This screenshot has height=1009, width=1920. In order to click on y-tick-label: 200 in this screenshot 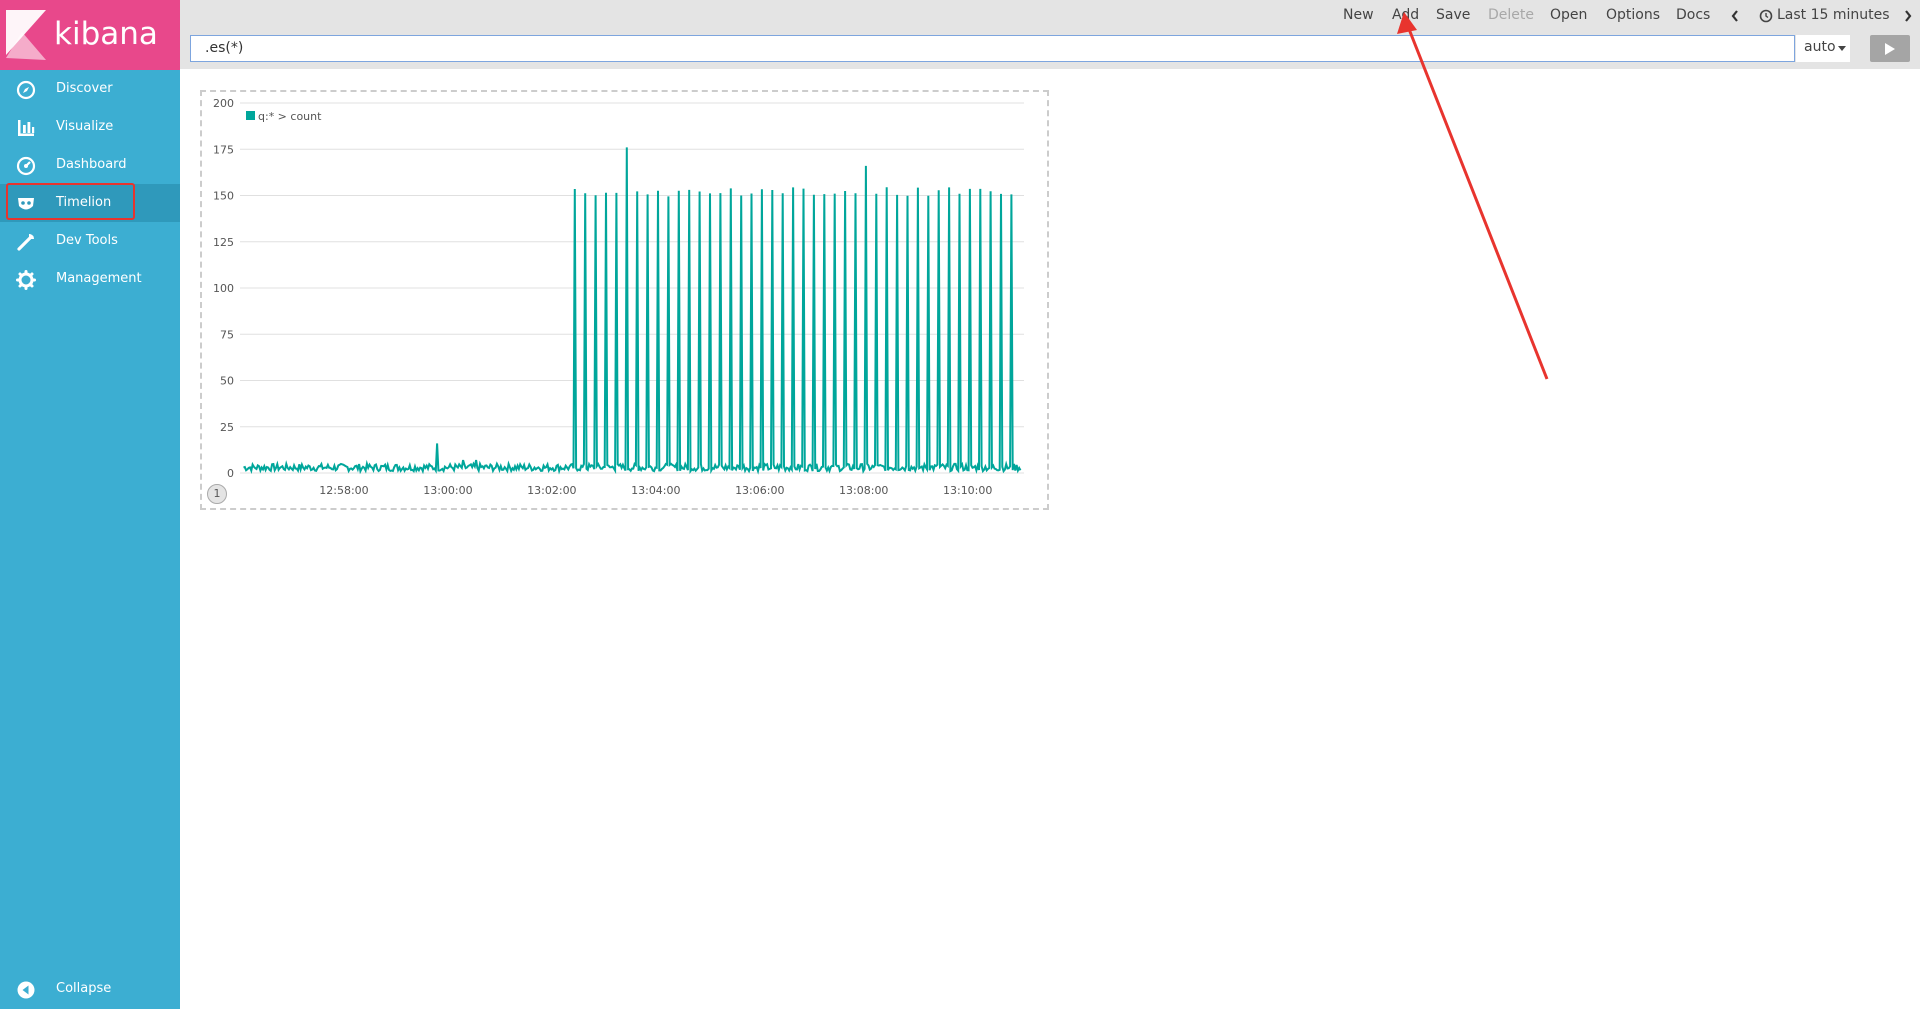, I will do `click(223, 103)`.